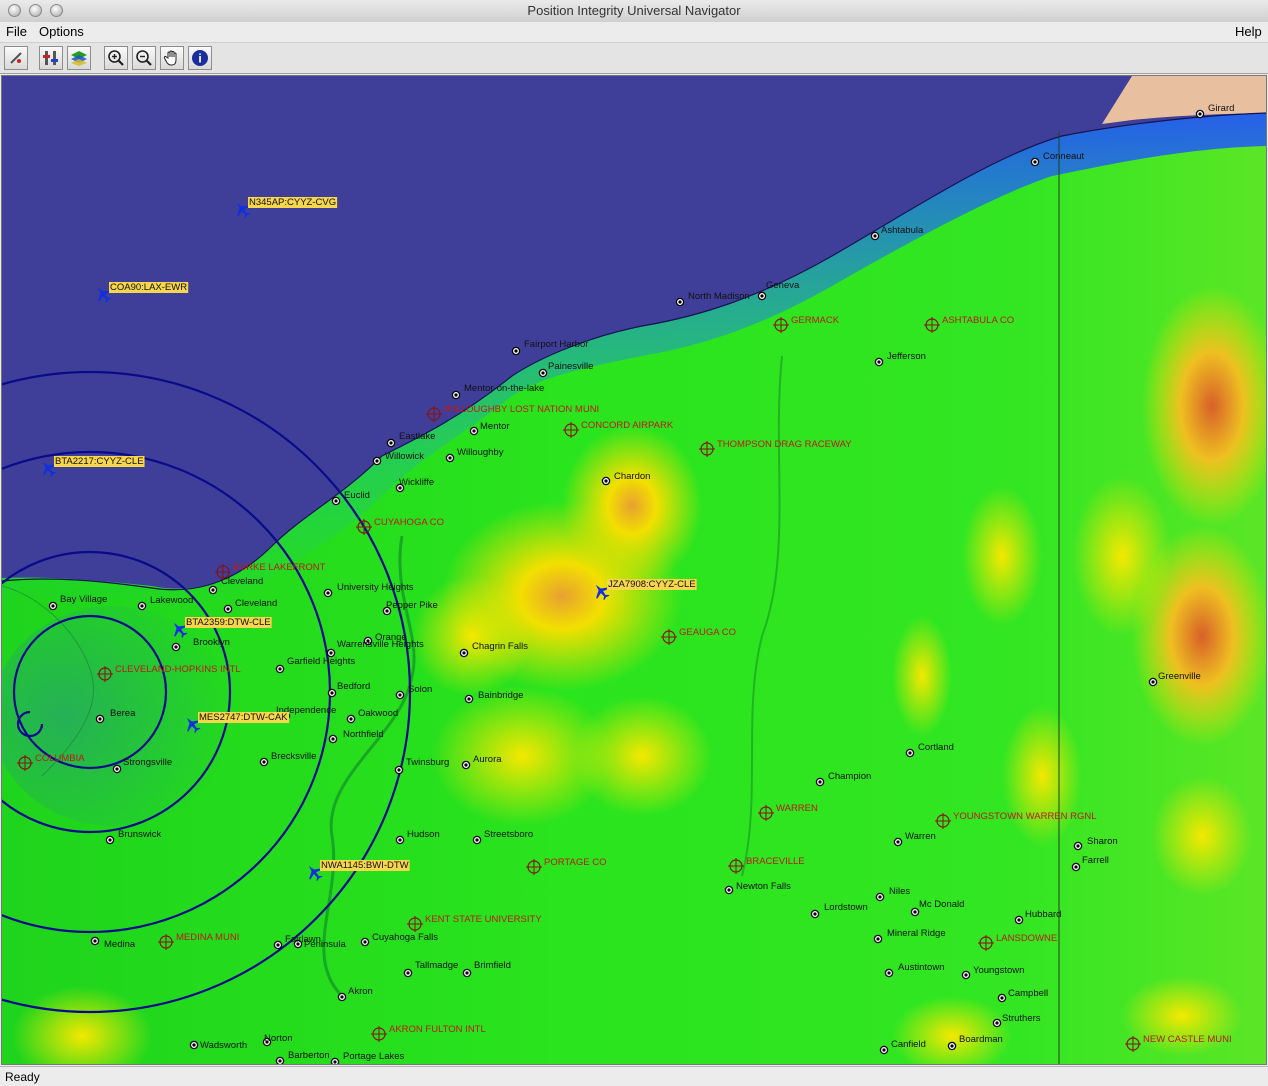  What do you see at coordinates (374, 1056) in the screenshot?
I see `town-label: Portage Lakes` at bounding box center [374, 1056].